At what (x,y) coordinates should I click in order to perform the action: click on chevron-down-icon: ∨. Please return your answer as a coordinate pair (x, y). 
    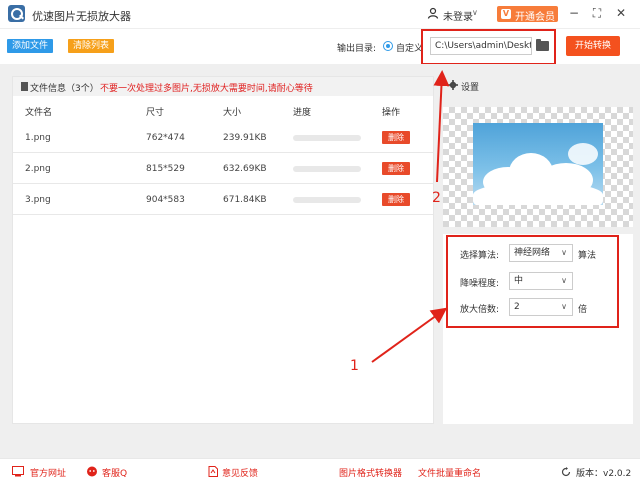
    Looking at the image, I should click on (475, 12).